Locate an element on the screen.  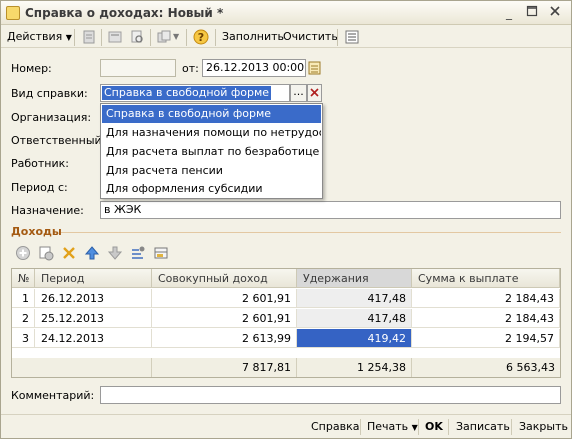
close-button: Закрыть is located at coordinates (543, 427).